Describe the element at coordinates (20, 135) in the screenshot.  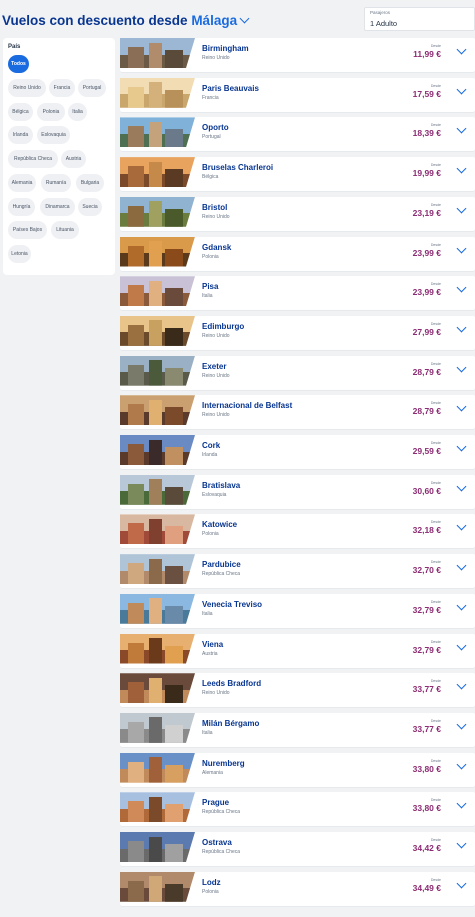
I see `country-chip: Irlanda` at that location.